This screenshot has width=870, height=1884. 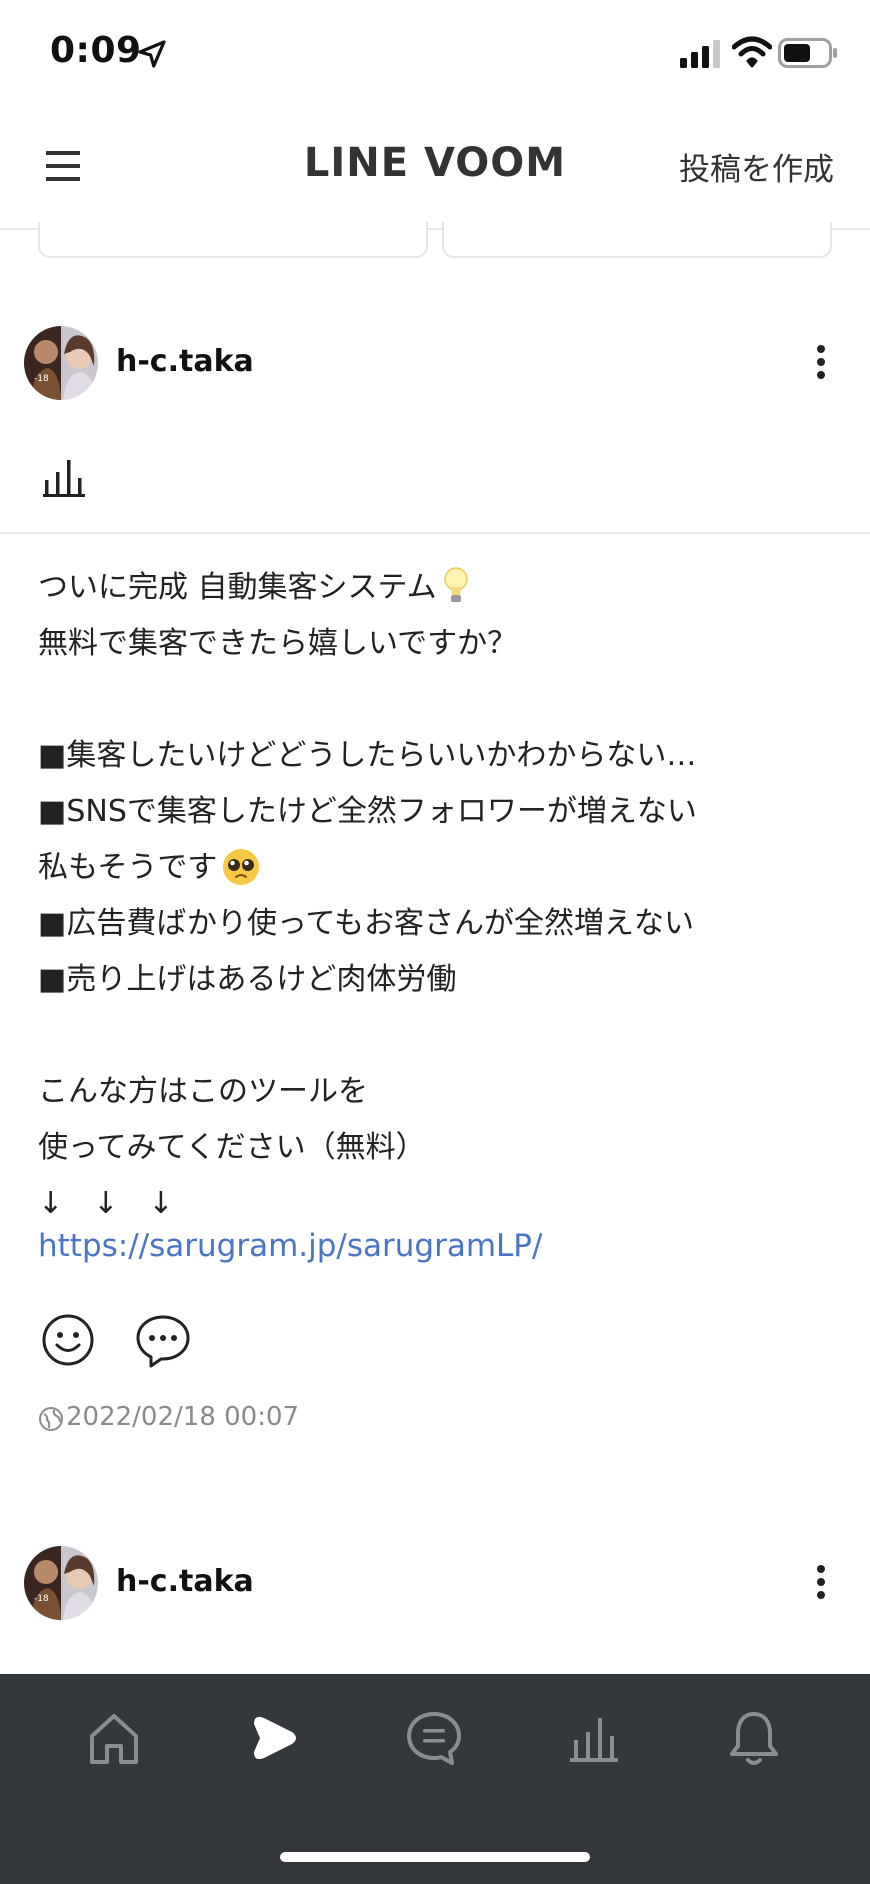 What do you see at coordinates (96, 50) in the screenshot?
I see `status-time: 0:09` at bounding box center [96, 50].